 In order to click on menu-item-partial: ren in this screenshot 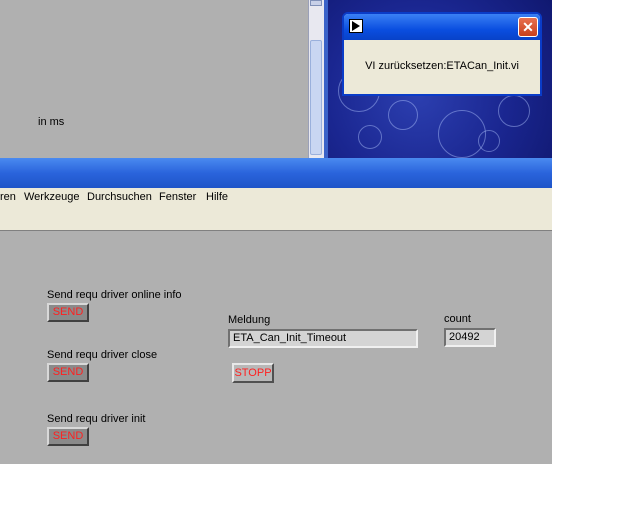, I will do `click(8, 197)`.